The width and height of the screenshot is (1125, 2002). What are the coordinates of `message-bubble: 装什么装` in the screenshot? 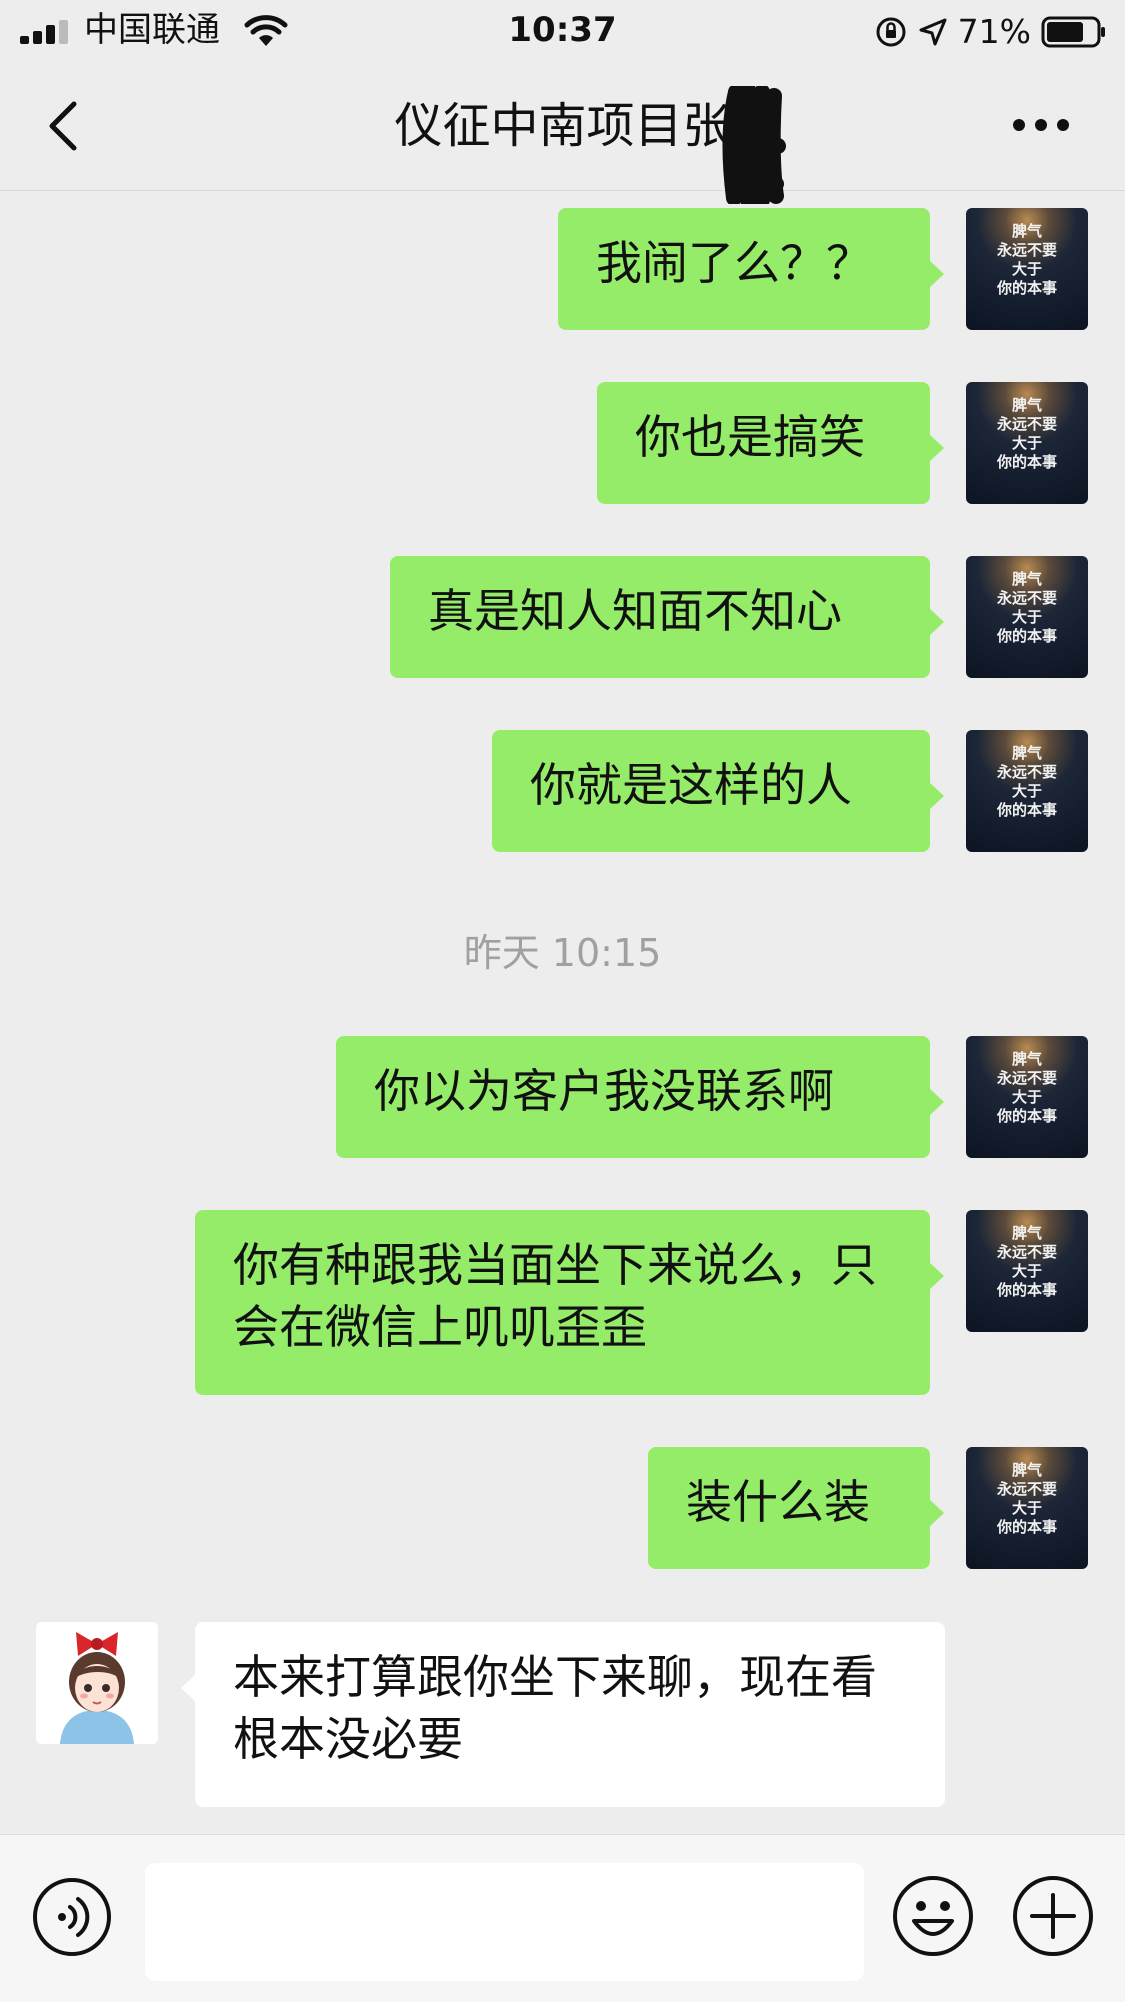 It's located at (796, 1508).